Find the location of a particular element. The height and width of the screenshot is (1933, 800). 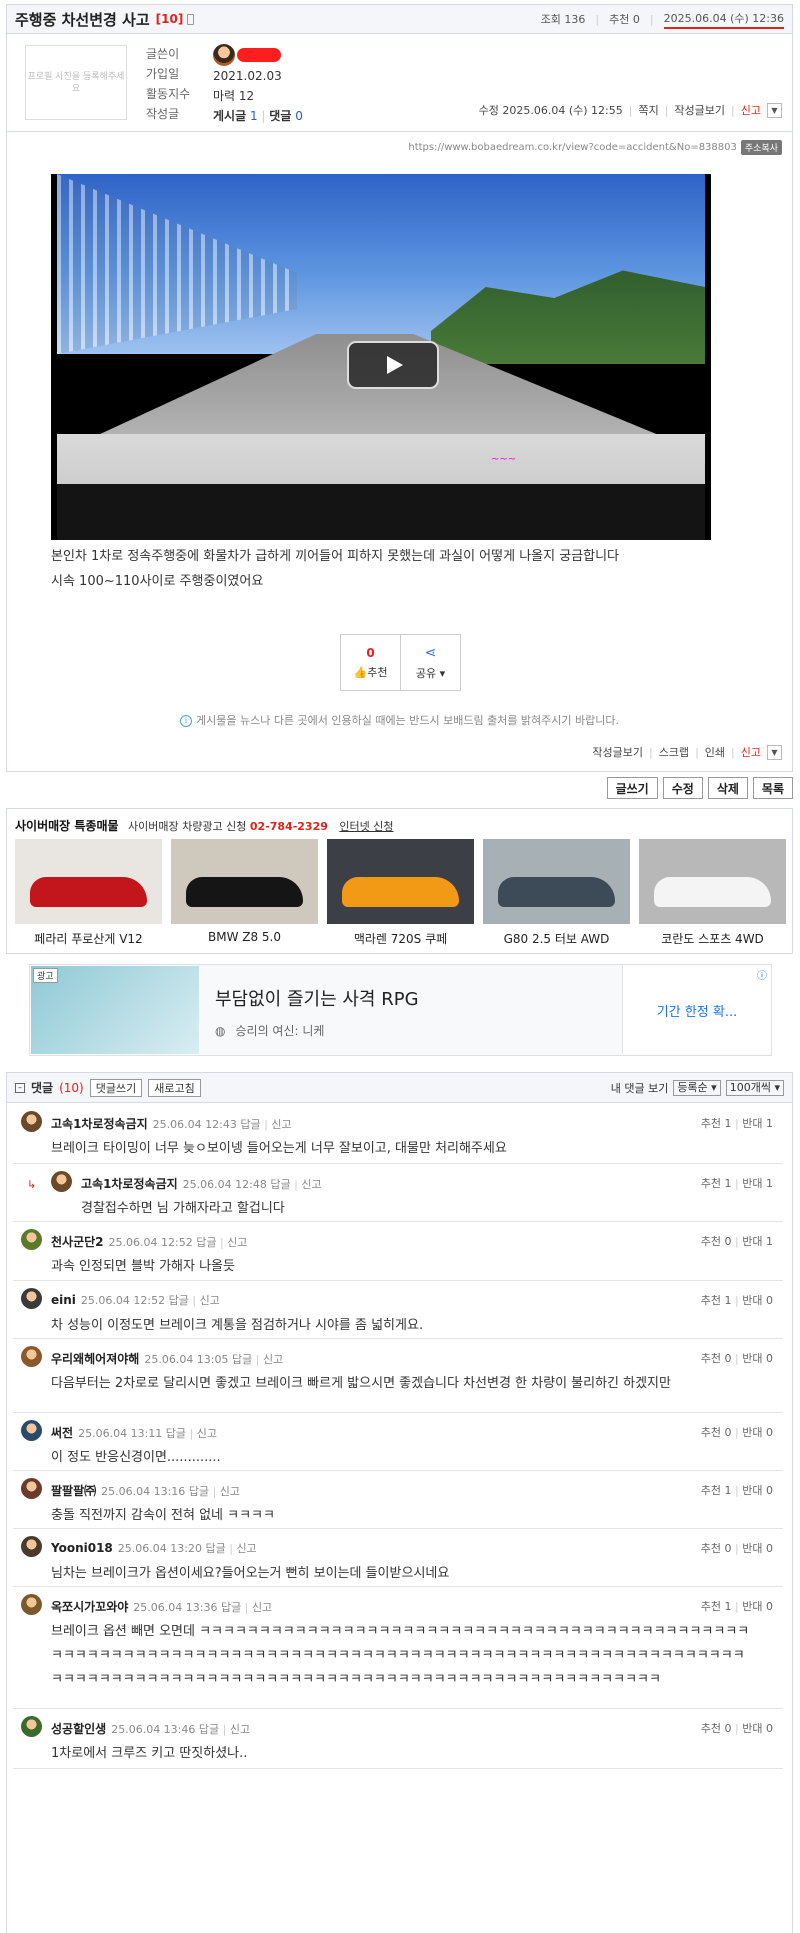

comment-count: [10] is located at coordinates (170, 19).